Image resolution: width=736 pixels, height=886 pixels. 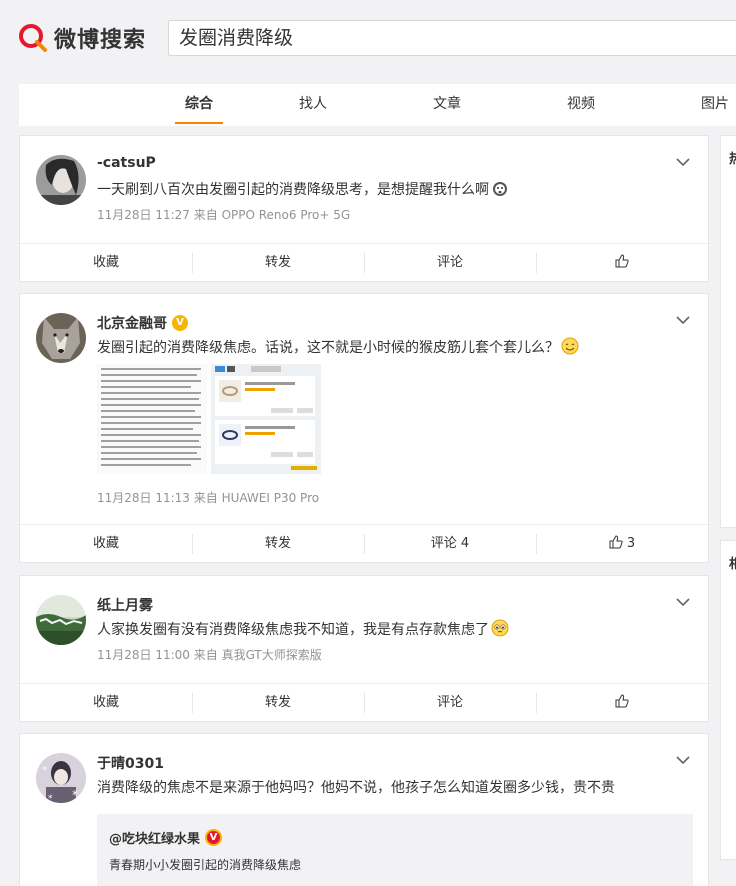 I want to click on sidebar-panel-related: 相, so click(x=728, y=700).